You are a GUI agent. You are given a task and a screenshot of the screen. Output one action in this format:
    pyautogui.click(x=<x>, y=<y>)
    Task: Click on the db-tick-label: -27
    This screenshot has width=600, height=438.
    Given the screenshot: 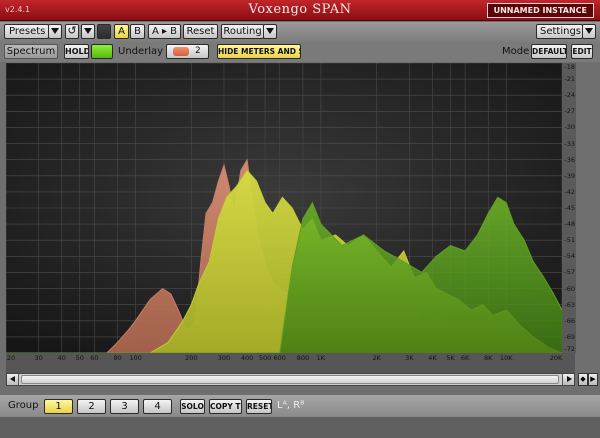 What is the action you would take?
    pyautogui.click(x=569, y=111)
    